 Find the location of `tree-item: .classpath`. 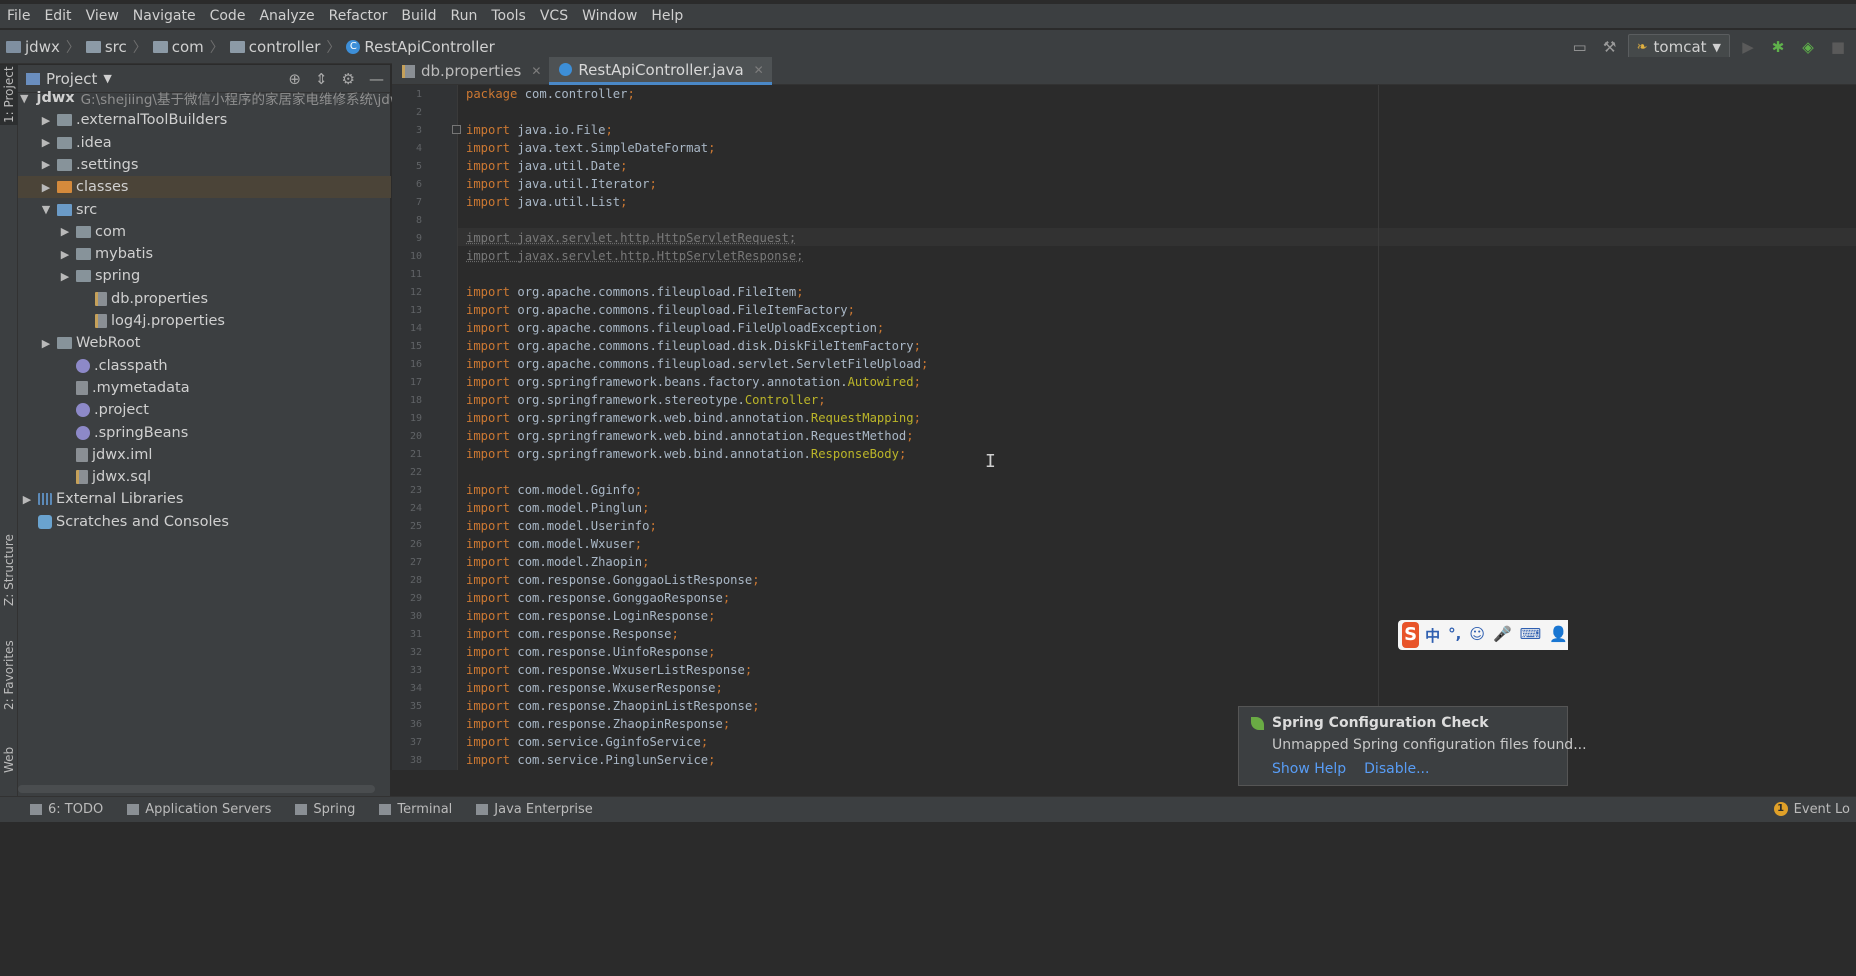

tree-item: .classpath is located at coordinates (204, 366).